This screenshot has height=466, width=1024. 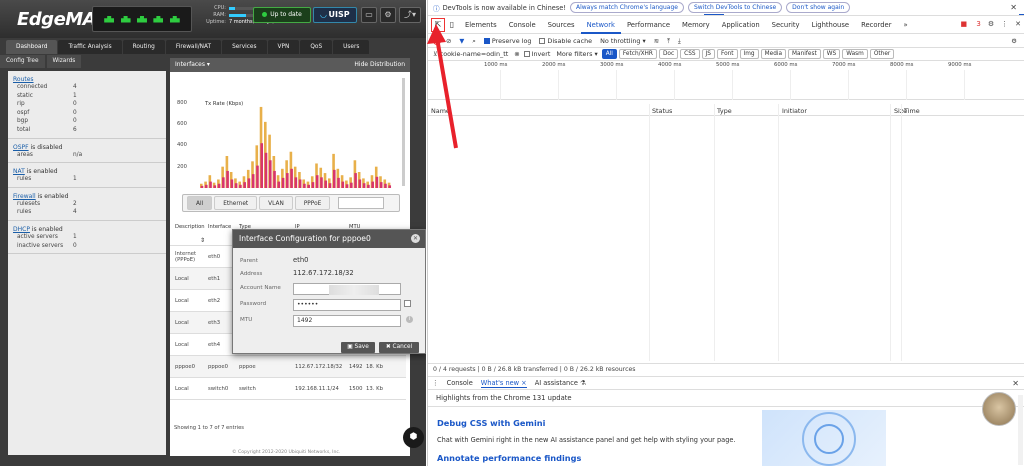 I want to click on filter-tab-pppoe: PPPoE, so click(x=312, y=203).